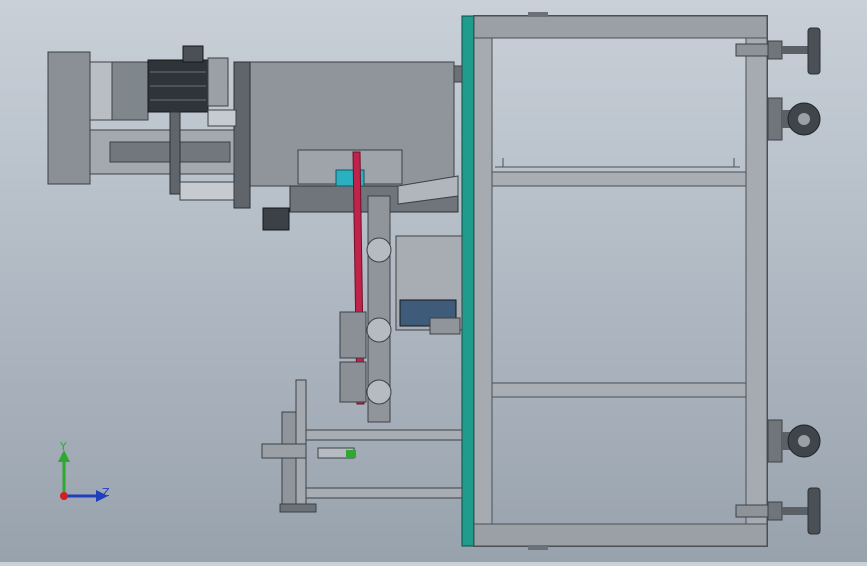  I want to click on caster-wheel-bottom, so click(794, 441).